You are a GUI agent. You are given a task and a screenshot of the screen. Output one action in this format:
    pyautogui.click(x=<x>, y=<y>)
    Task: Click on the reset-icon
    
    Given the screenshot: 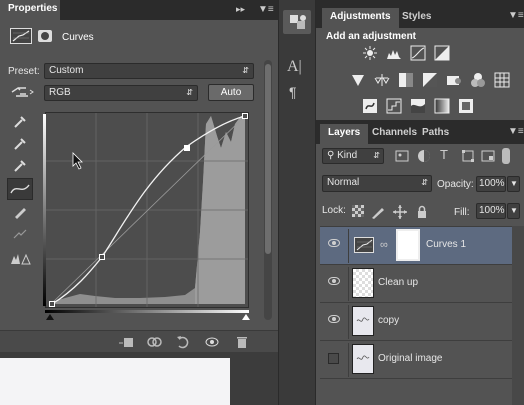 What is the action you would take?
    pyautogui.click(x=183, y=342)
    